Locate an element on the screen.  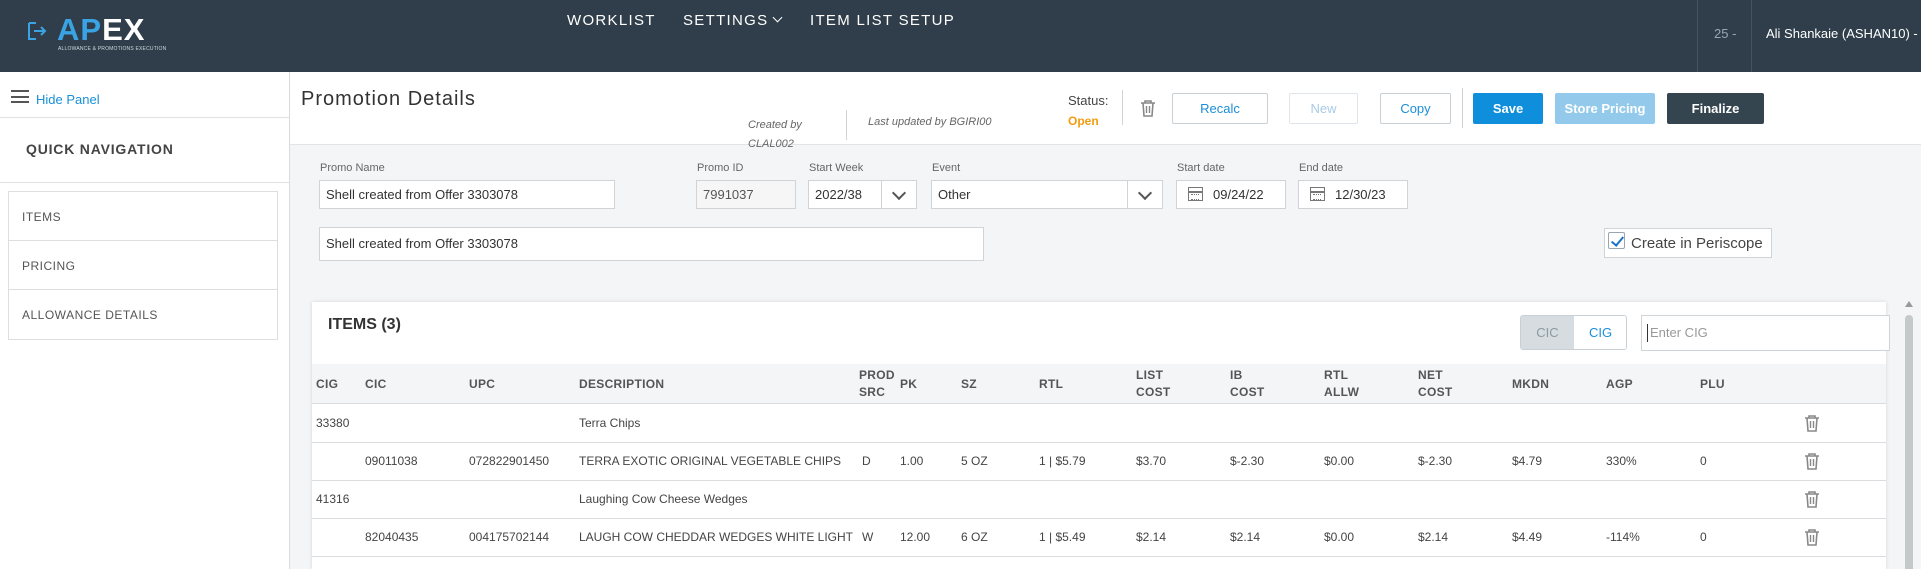
notification-counter: 25 - is located at coordinates (1725, 33).